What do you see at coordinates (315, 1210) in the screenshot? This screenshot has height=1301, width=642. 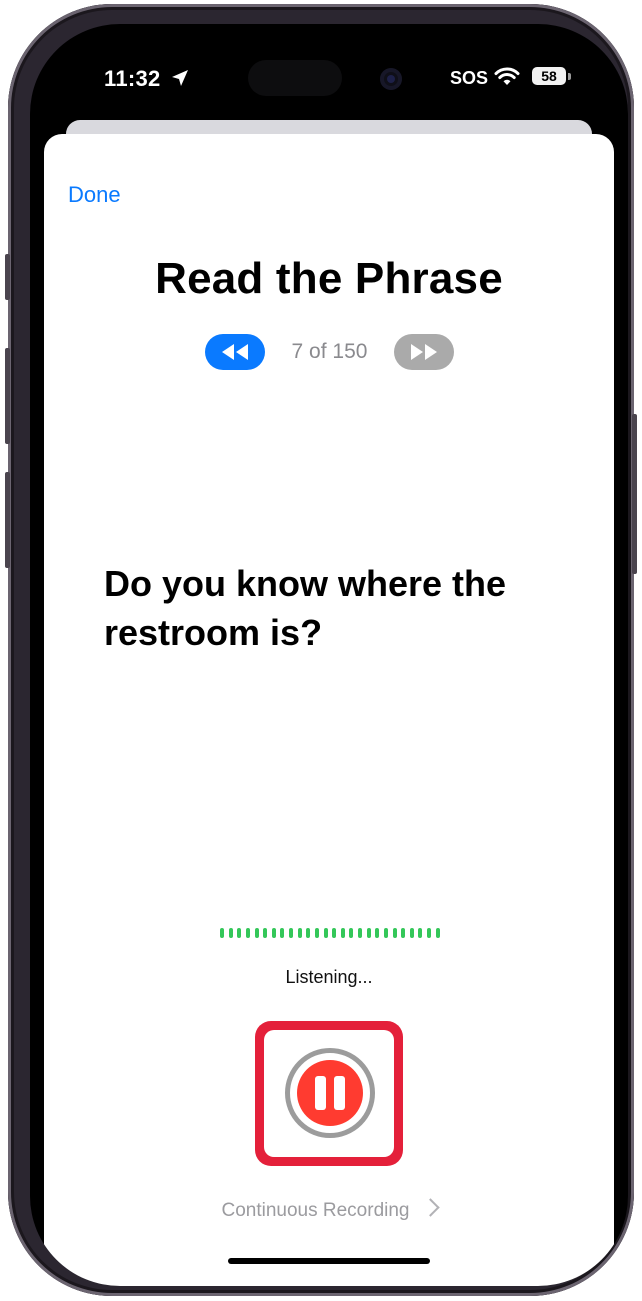 I see `continuous-recording-label: Continuous Recording` at bounding box center [315, 1210].